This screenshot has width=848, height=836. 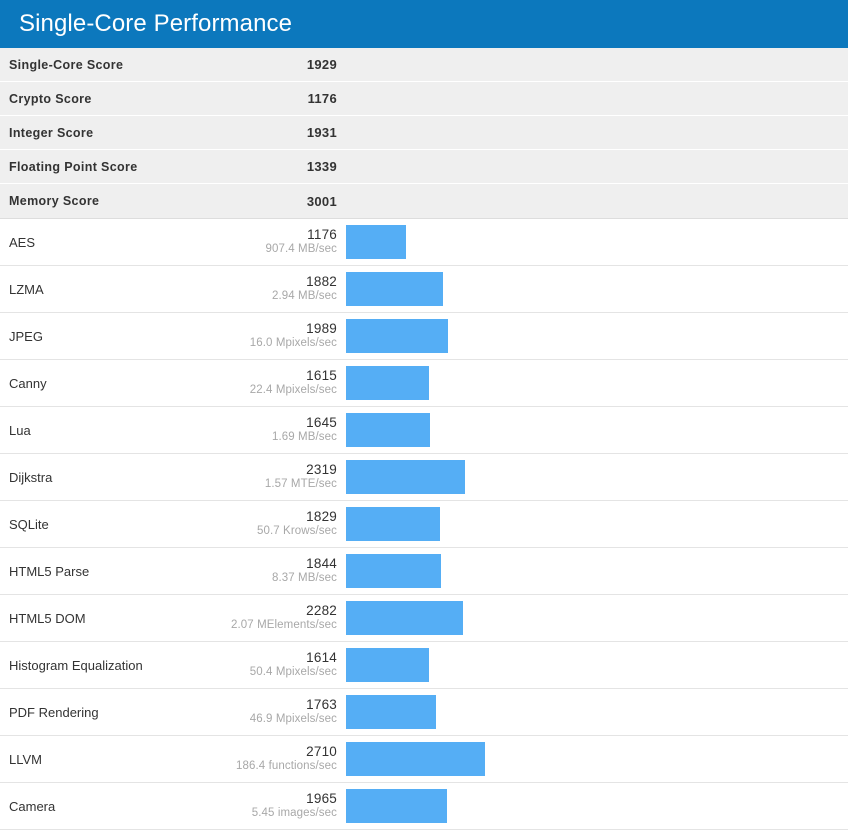 I want to click on benchmark-rate: 2.94 MB/sec, so click(x=304, y=296).